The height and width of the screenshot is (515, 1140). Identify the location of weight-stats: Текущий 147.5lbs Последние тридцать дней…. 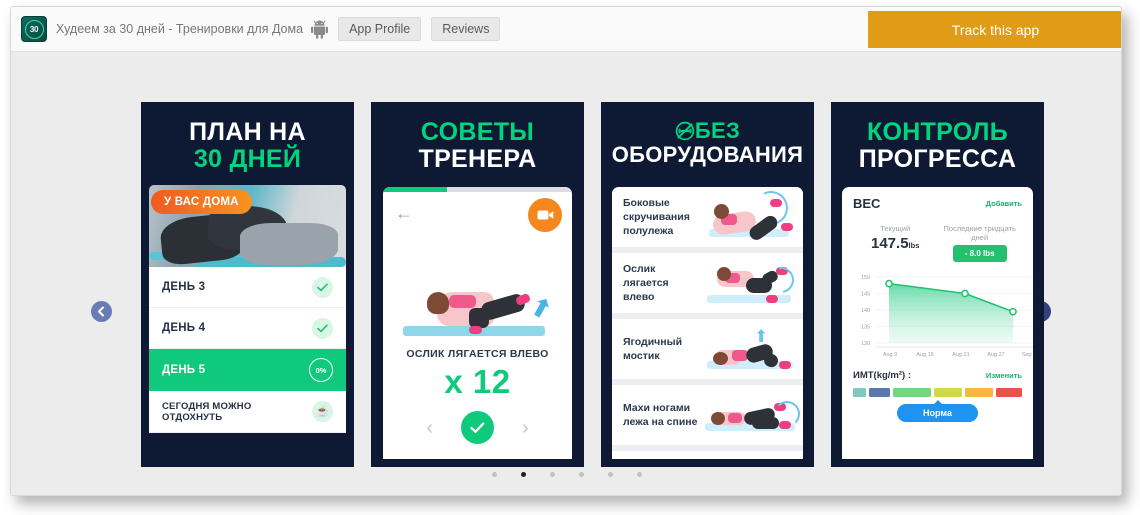
(937, 243).